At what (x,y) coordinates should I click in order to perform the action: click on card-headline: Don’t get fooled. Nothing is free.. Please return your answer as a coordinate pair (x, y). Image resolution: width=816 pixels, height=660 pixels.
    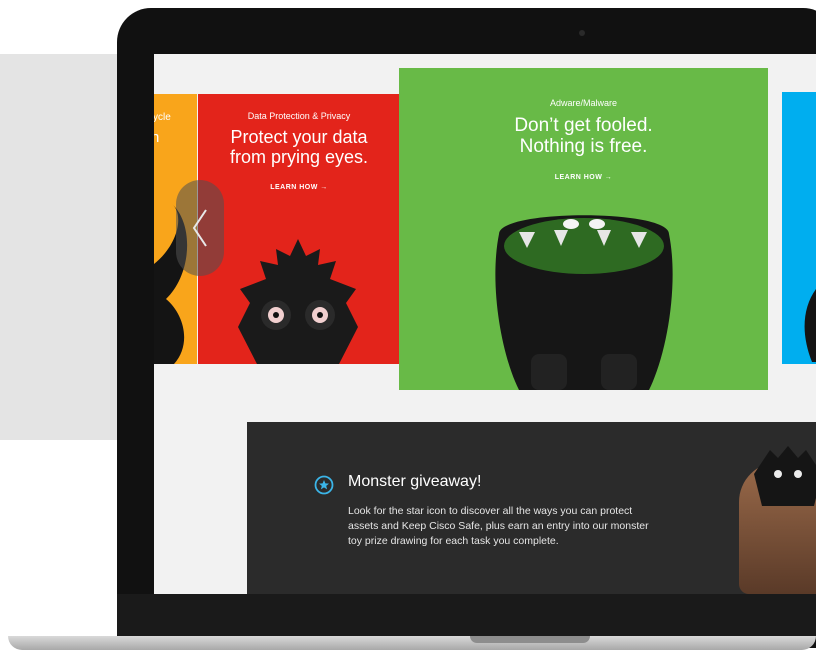
    Looking at the image, I should click on (583, 136).